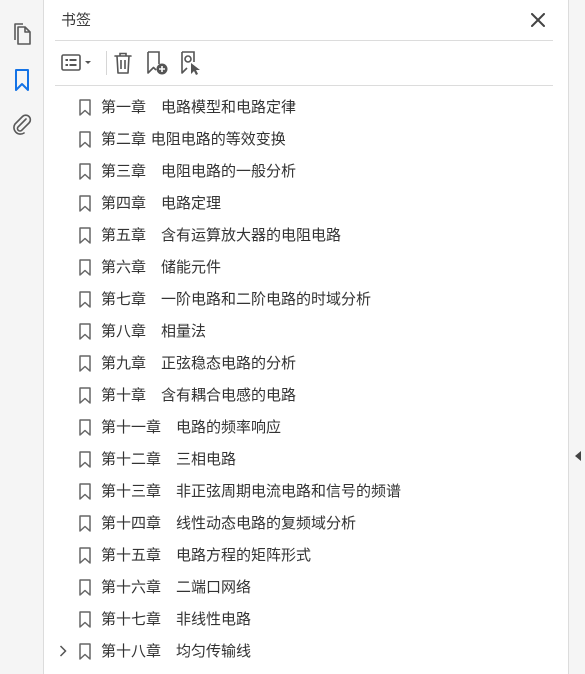 The width and height of the screenshot is (585, 674). What do you see at coordinates (157, 63) in the screenshot?
I see `new-bookmark-icon` at bounding box center [157, 63].